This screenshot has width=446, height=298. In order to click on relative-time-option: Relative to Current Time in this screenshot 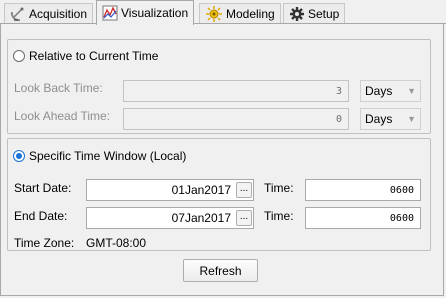, I will do `click(85, 56)`.